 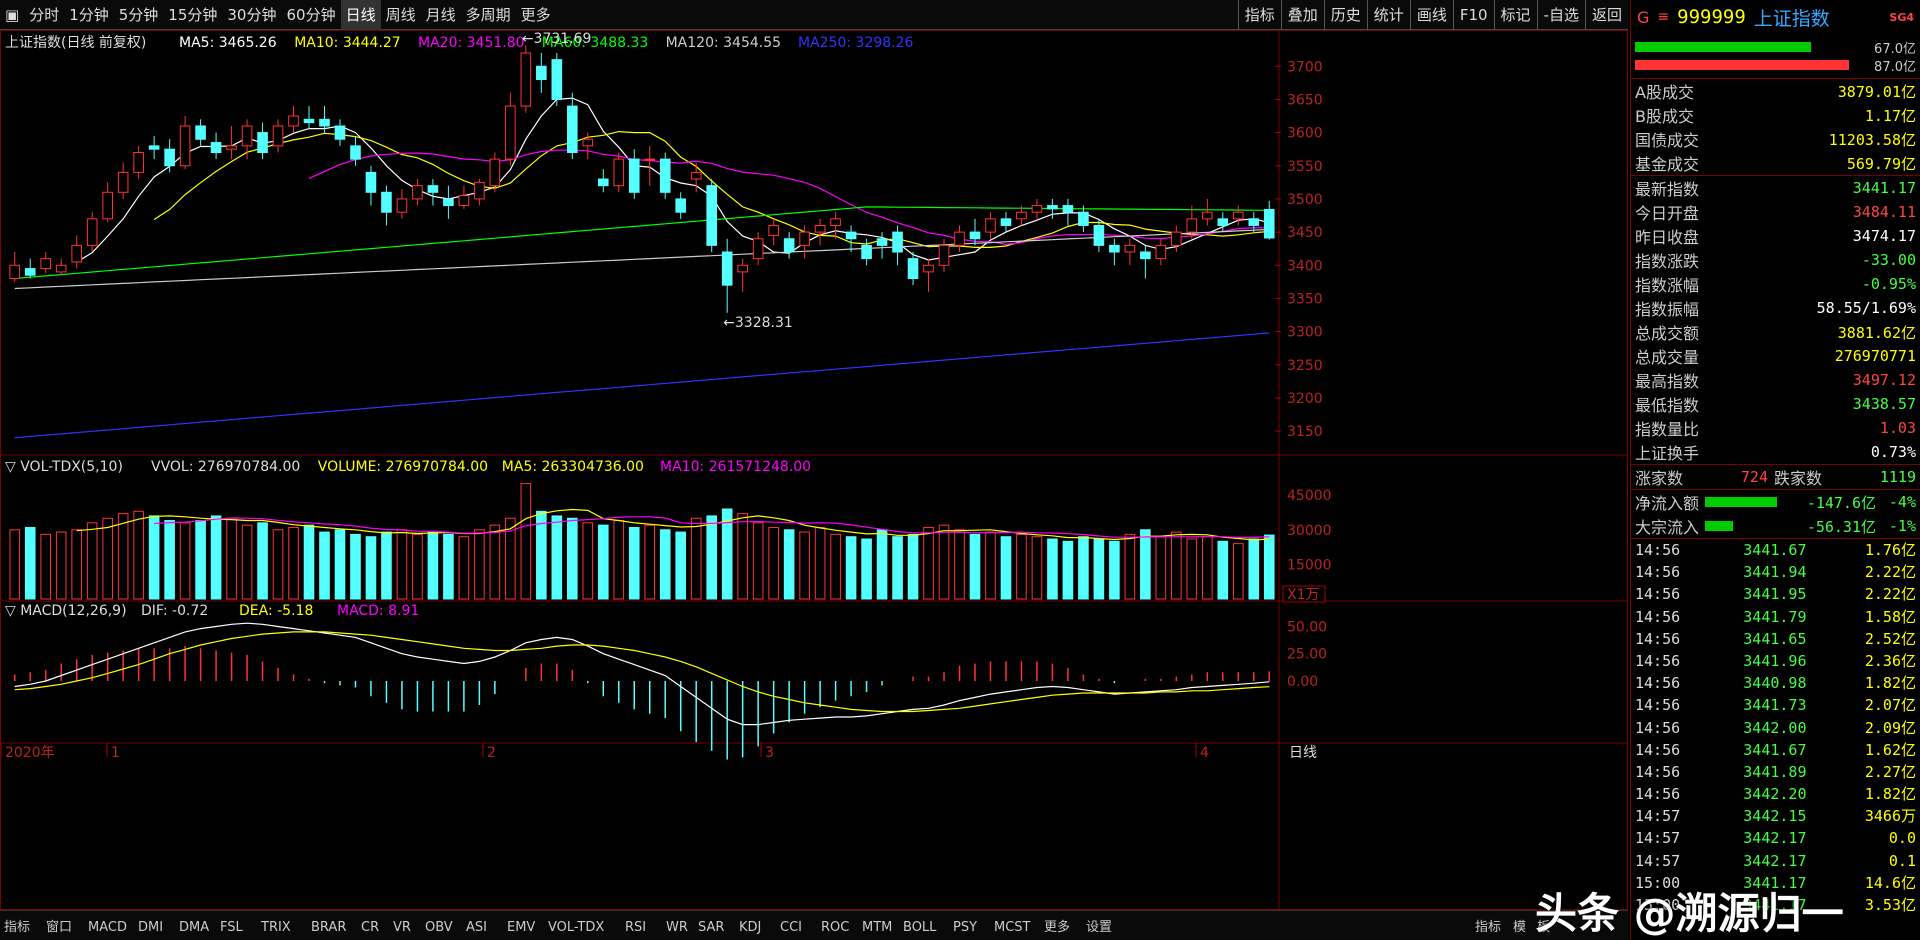 I want to click on stats2-row-11: 上证换手 0.73%, so click(x=1775, y=452).